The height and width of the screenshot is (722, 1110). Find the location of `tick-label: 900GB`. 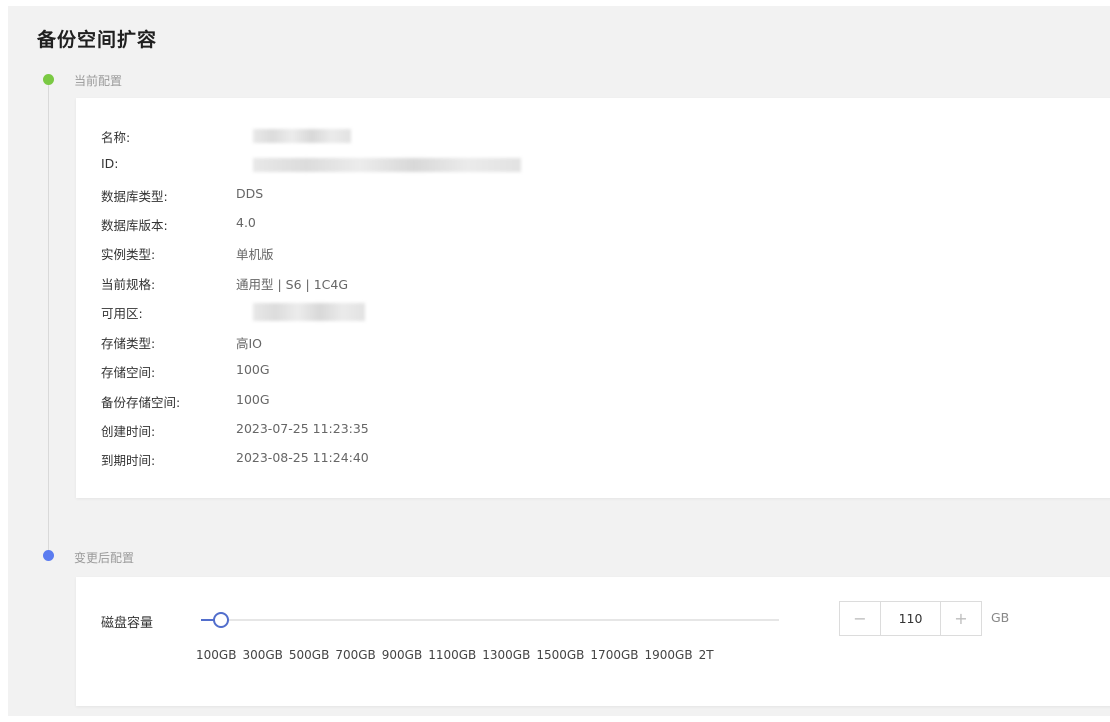

tick-label: 900GB is located at coordinates (402, 655).